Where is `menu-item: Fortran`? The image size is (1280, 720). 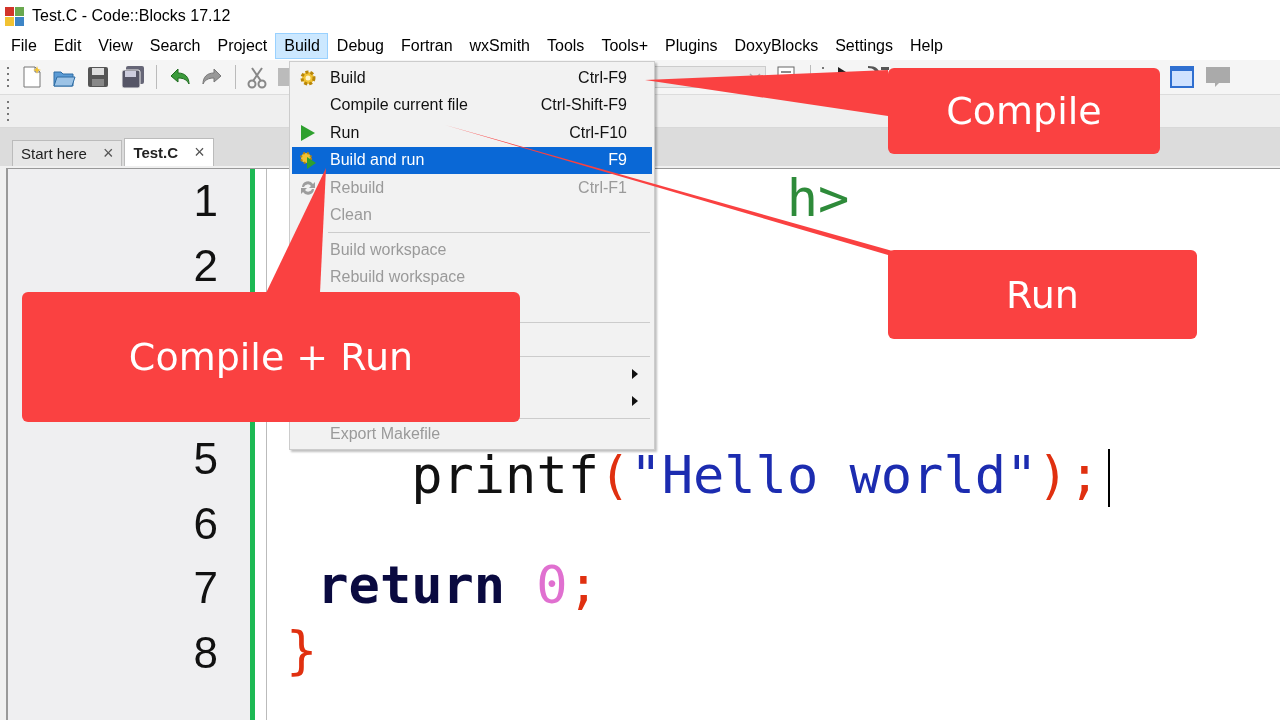 menu-item: Fortran is located at coordinates (426, 46).